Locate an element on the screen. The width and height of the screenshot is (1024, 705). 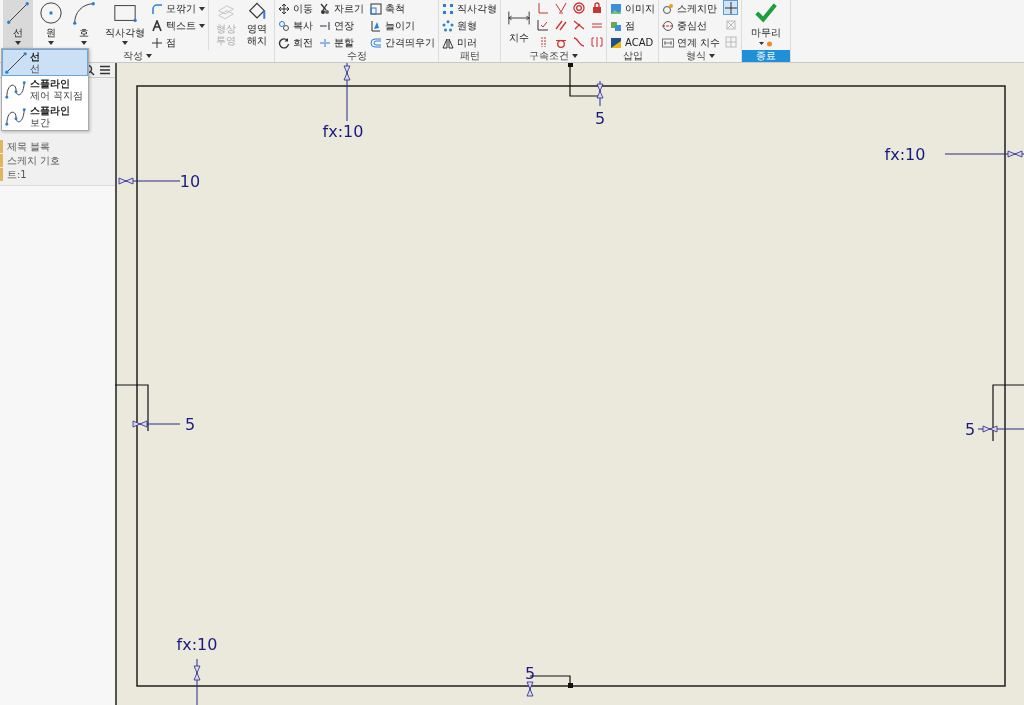
paint-bucket-icon is located at coordinates (257, 11).